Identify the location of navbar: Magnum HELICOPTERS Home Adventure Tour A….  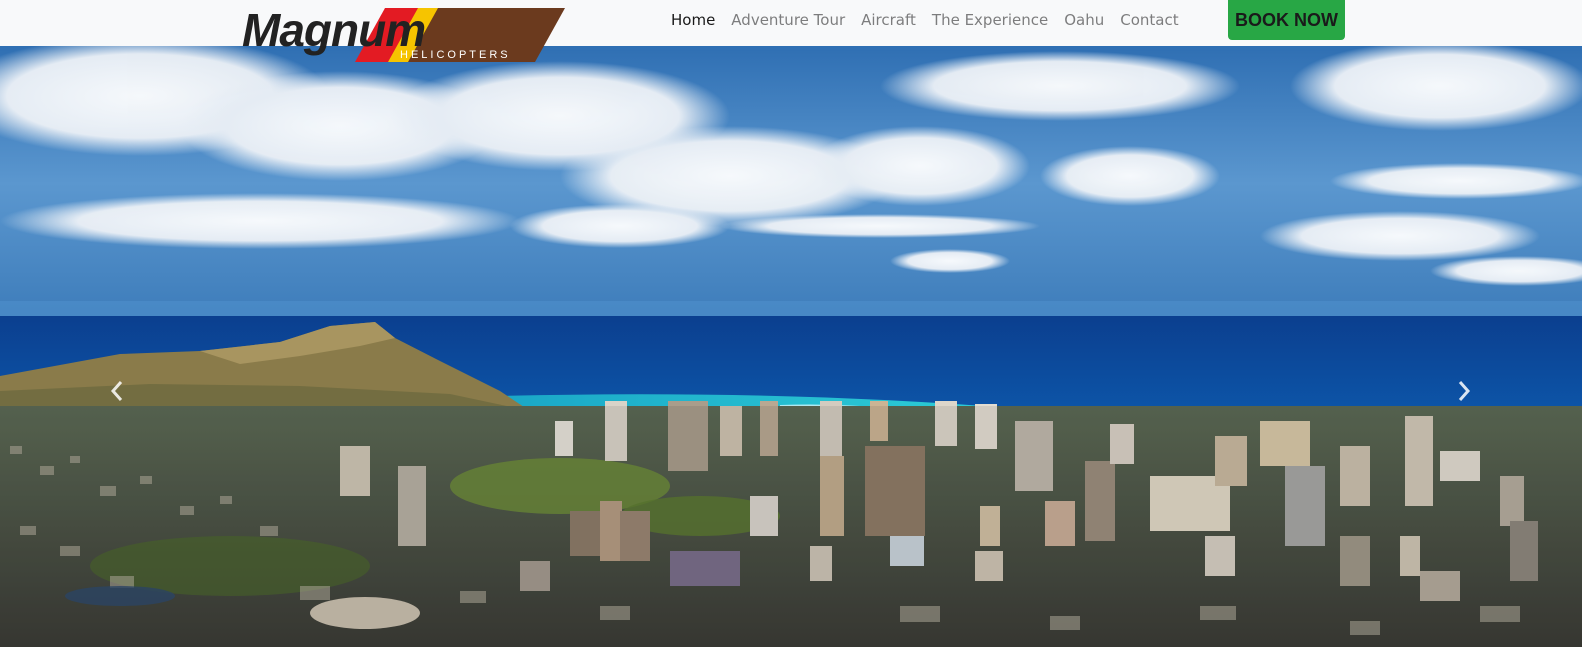
(791, 31).